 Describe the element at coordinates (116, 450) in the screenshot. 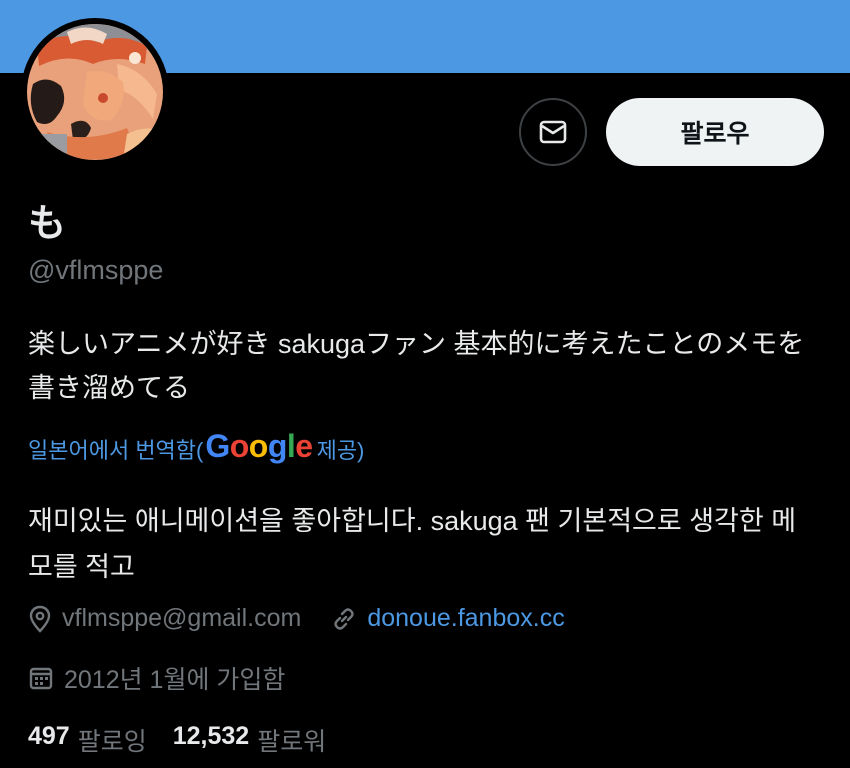

I see `translation-prefix: 일본어에서 번역함(` at that location.